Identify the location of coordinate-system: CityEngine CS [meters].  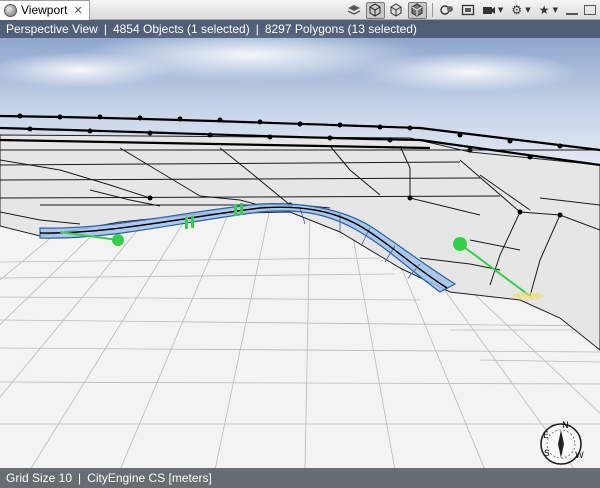
(149, 478).